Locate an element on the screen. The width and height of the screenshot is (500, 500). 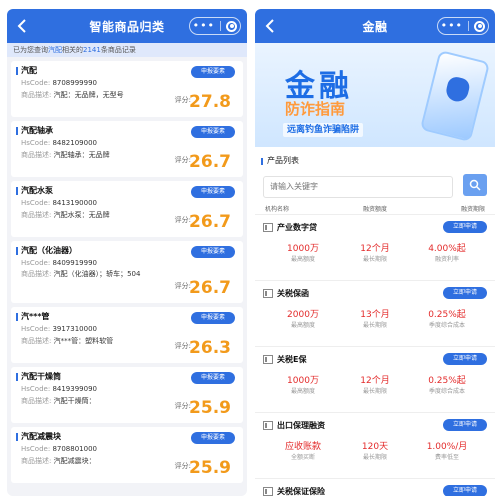
search-icon is located at coordinates (475, 185).